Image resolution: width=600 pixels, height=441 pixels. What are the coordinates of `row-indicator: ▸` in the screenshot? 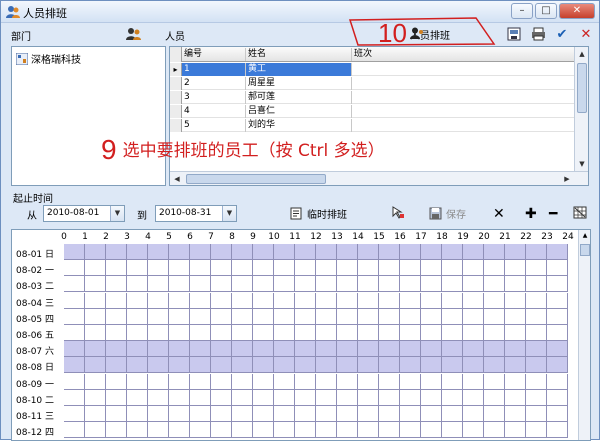 It's located at (176, 69).